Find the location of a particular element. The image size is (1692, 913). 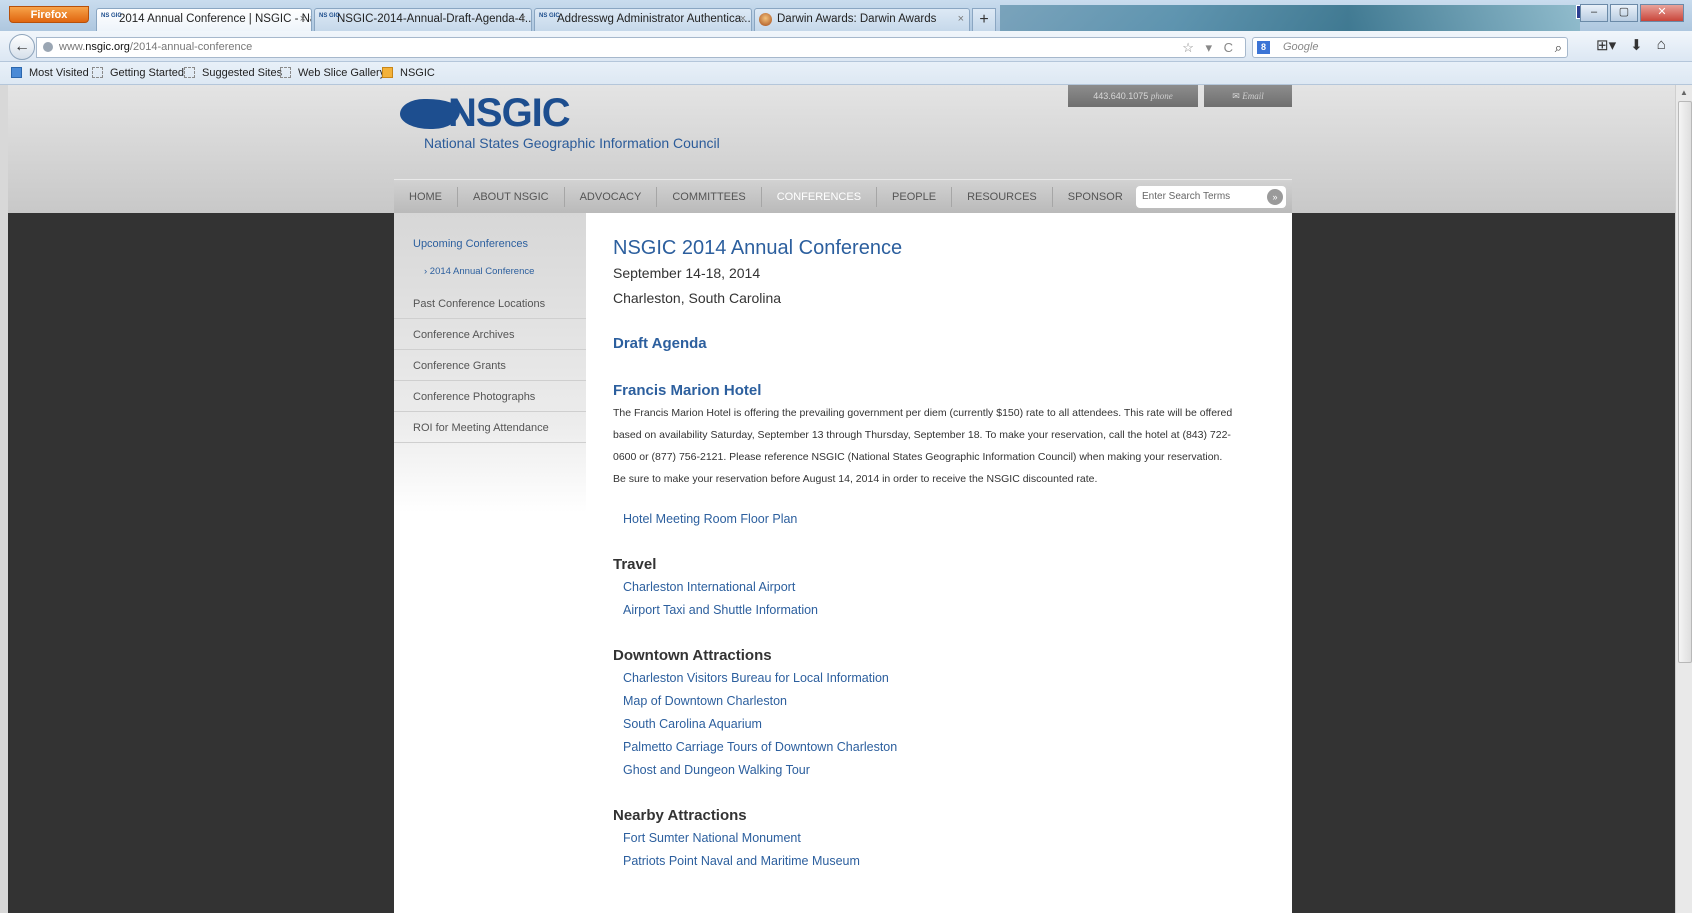

downloads-icon: ⬇ is located at coordinates (1636, 45).